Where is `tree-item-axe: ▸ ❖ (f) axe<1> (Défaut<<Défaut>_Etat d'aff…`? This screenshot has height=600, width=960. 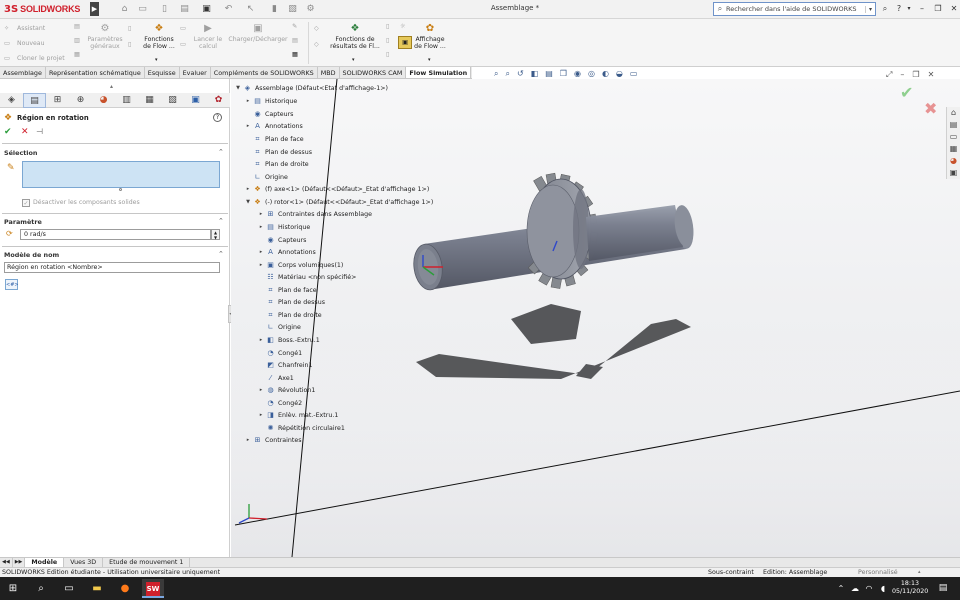 tree-item-axe: ▸ ❖ (f) axe<1> (Défaut<<Défaut>_Etat d'aff… is located at coordinates (337, 189).